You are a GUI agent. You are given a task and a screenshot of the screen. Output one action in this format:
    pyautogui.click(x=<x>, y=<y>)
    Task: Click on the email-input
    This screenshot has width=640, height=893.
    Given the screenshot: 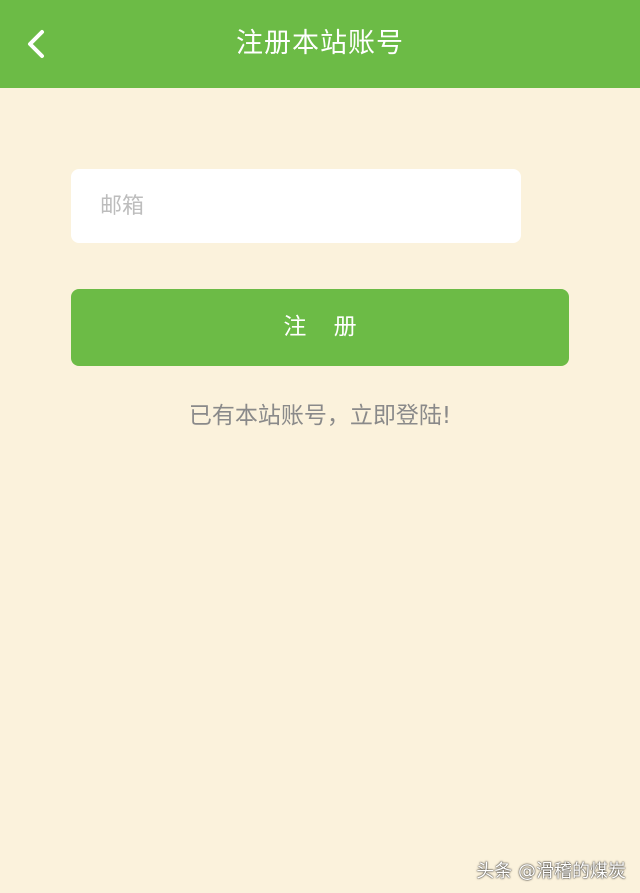 What is the action you would take?
    pyautogui.click(x=296, y=206)
    